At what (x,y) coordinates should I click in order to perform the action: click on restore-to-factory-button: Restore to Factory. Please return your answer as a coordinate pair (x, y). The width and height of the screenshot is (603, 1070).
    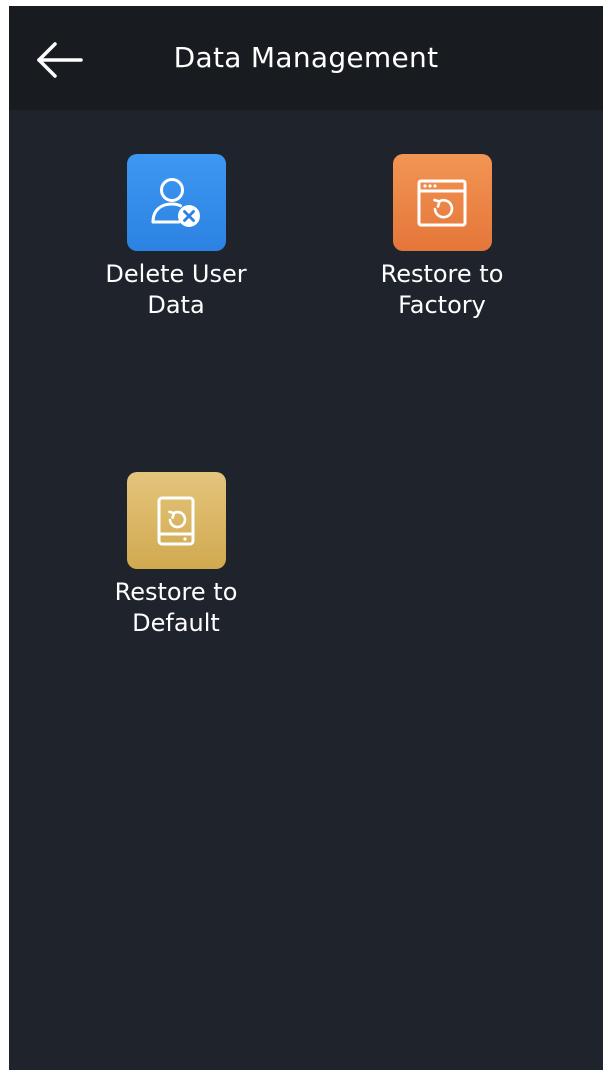
    Looking at the image, I should click on (442, 237).